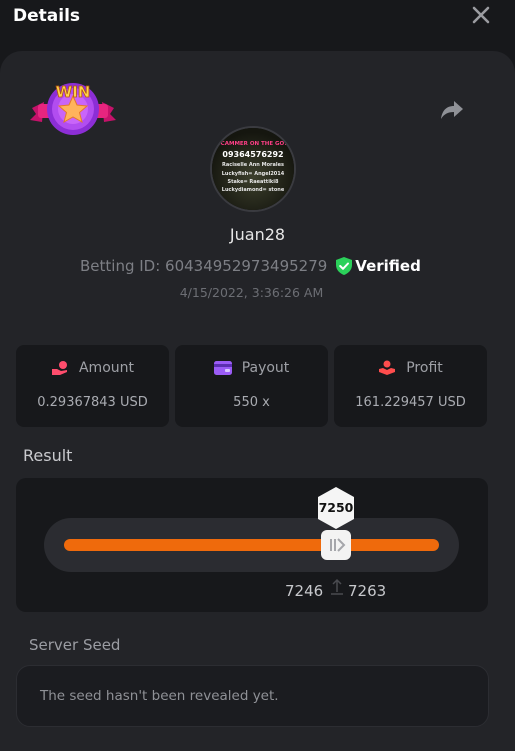 This screenshot has height=751, width=515. Describe the element at coordinates (253, 190) in the screenshot. I see `avatar-text-line: Luckydiamond= stone` at that location.